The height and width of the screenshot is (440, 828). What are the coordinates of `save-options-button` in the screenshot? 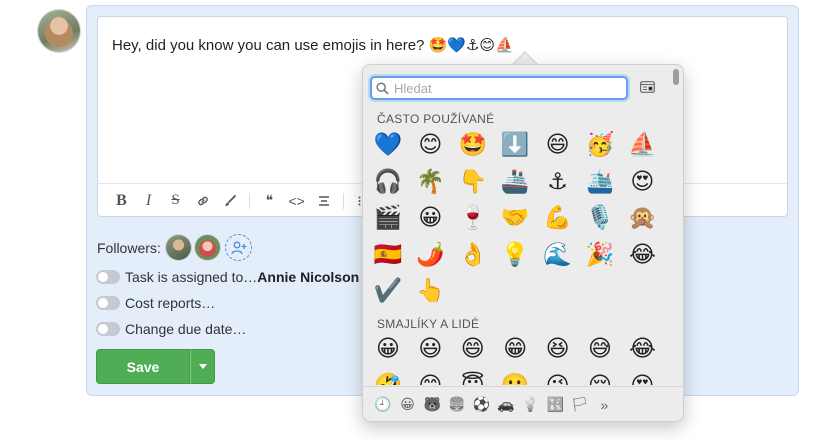 It's located at (202, 366).